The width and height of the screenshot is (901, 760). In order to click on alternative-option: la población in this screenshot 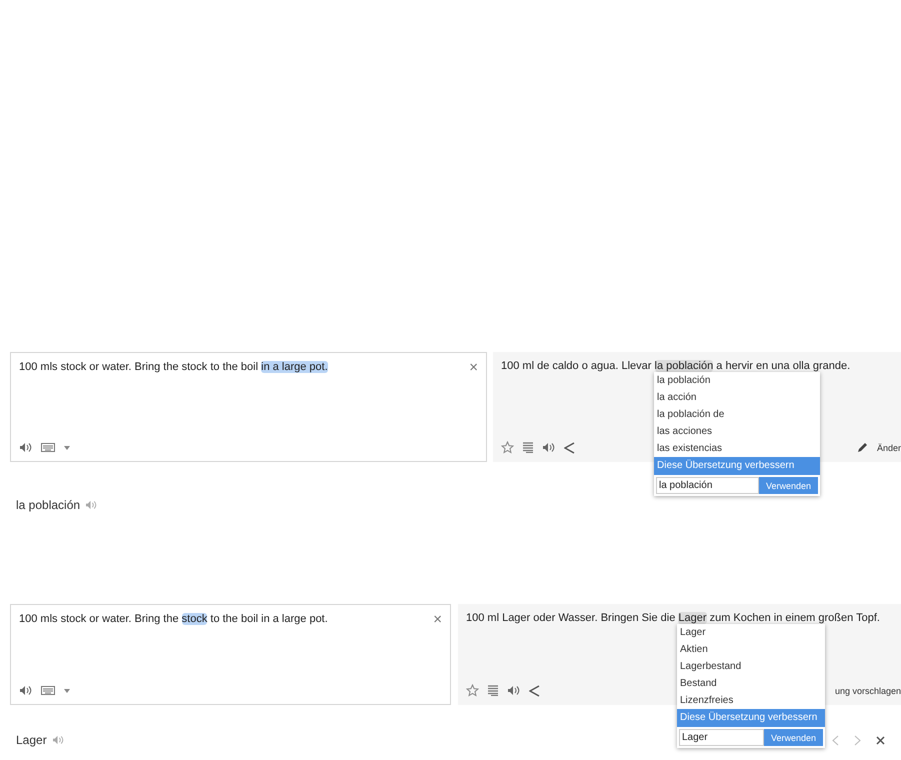, I will do `click(737, 380)`.